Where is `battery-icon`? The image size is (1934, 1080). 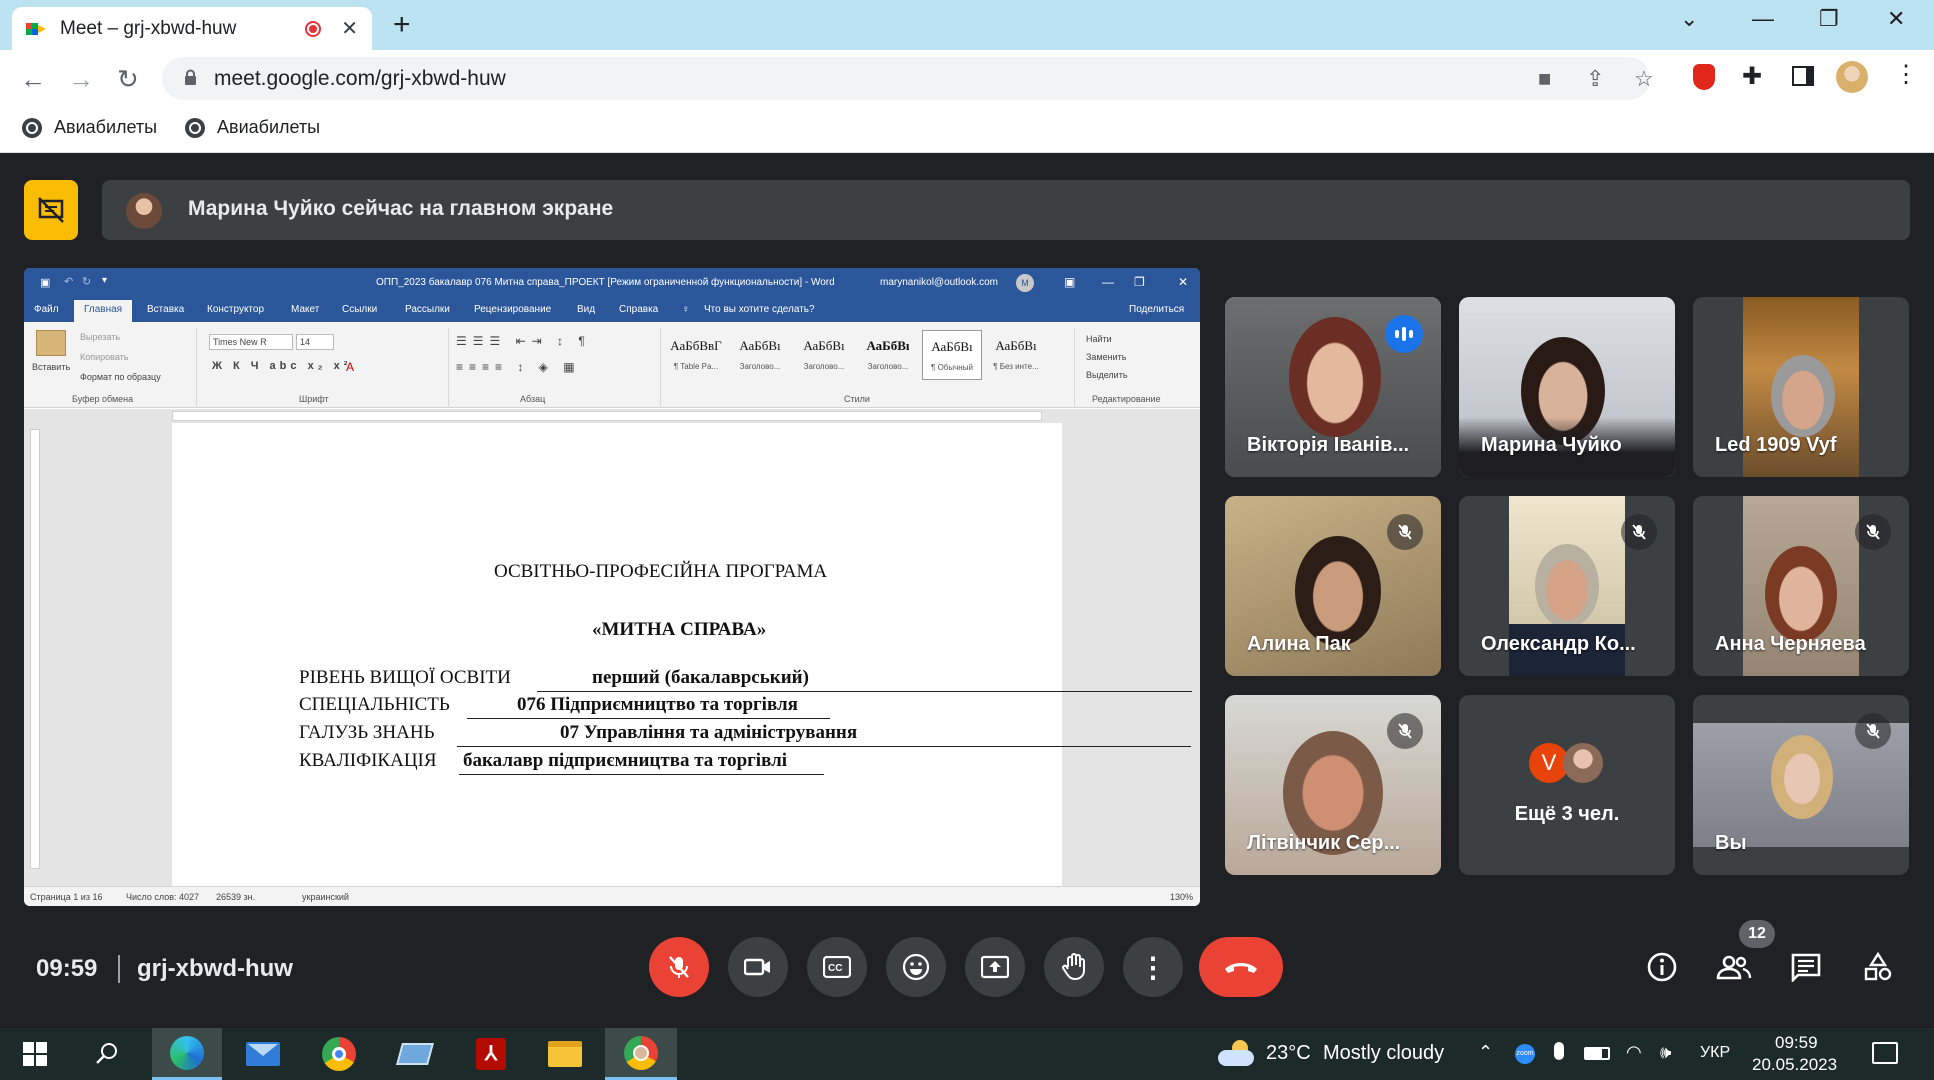 battery-icon is located at coordinates (1597, 1053).